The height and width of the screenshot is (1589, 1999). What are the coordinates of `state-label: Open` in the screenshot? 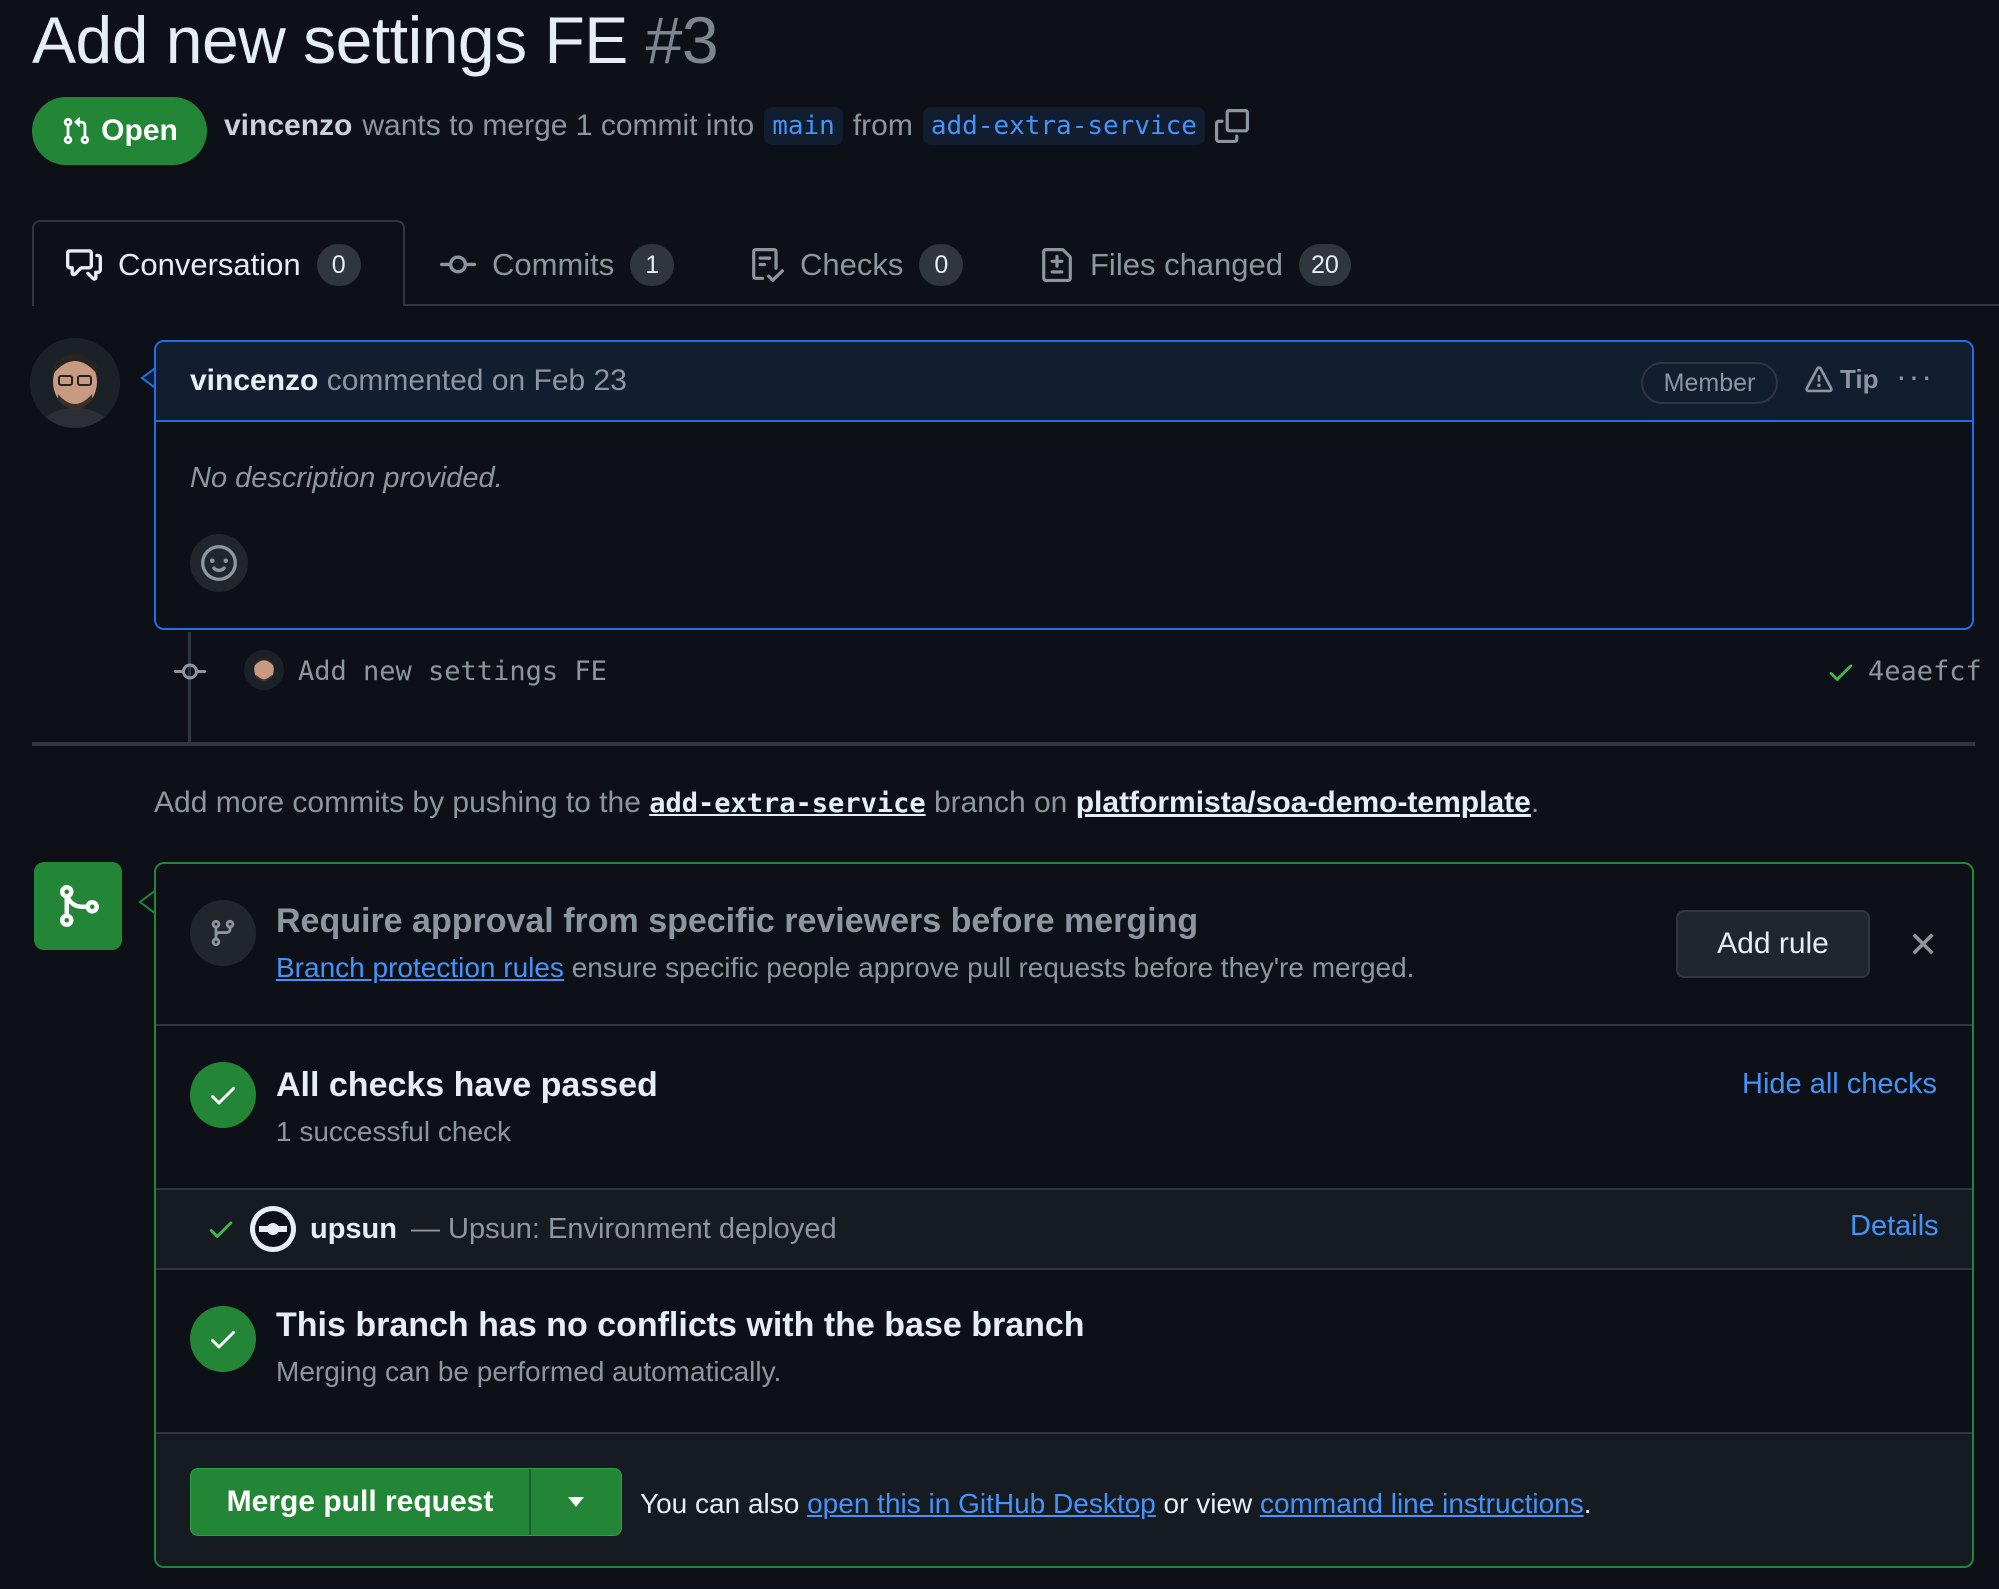 It's located at (139, 130).